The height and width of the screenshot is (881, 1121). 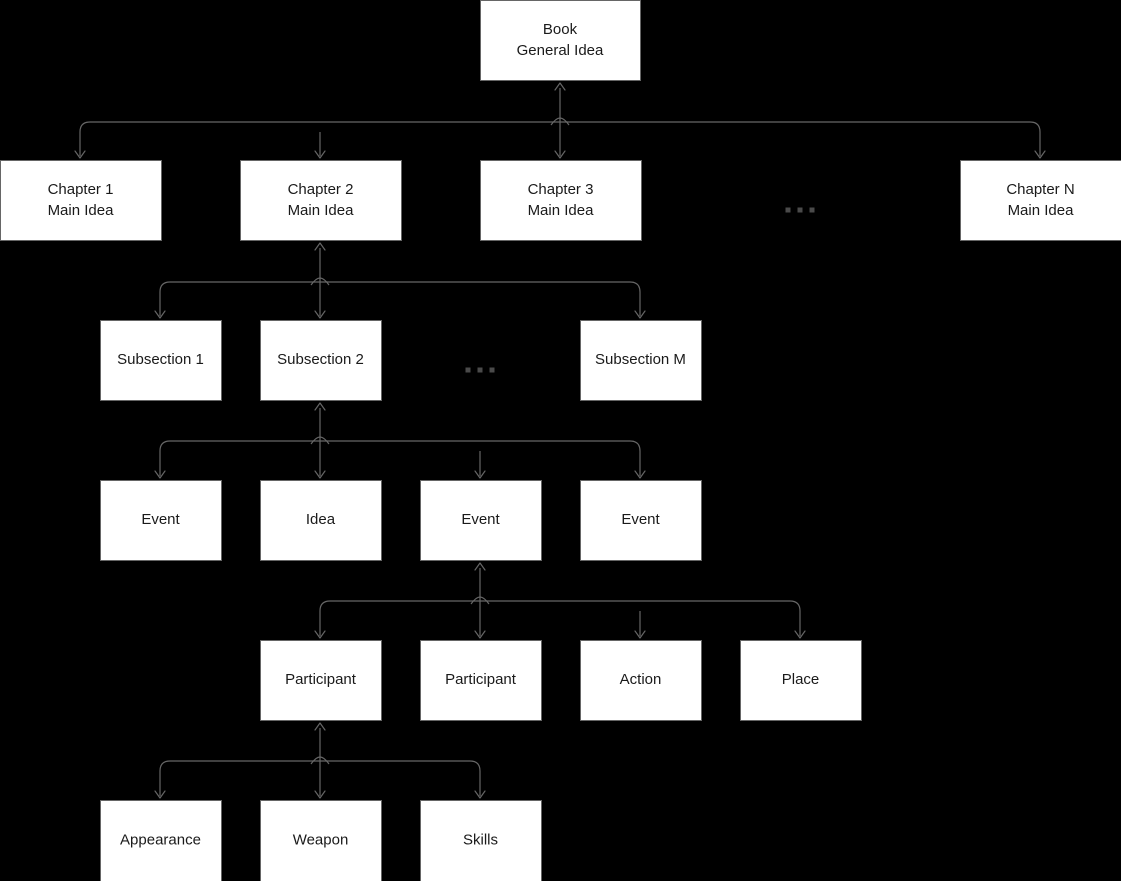 I want to click on node-label-line1: Place, so click(x=801, y=679).